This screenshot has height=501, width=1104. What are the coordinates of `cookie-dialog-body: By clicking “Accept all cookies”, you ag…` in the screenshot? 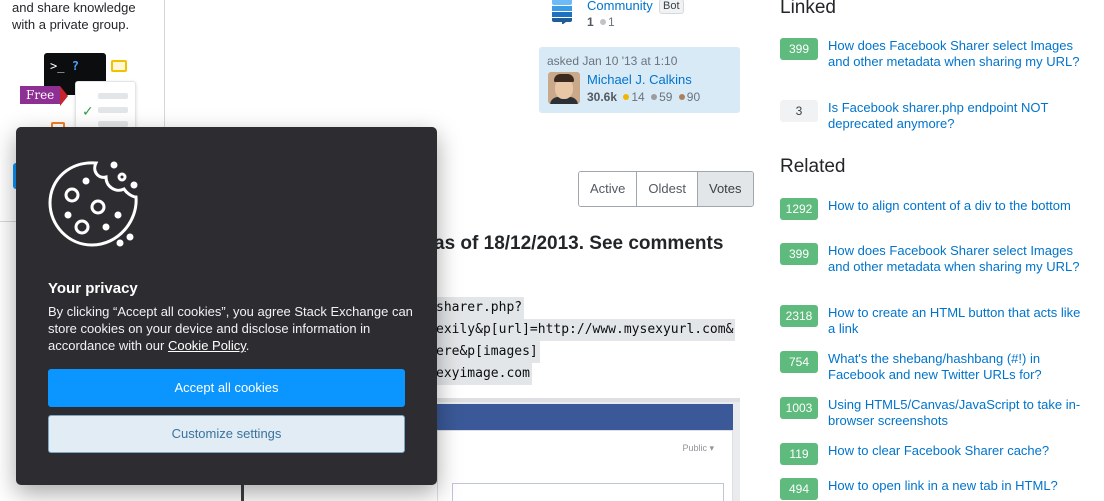 It's located at (230, 328).